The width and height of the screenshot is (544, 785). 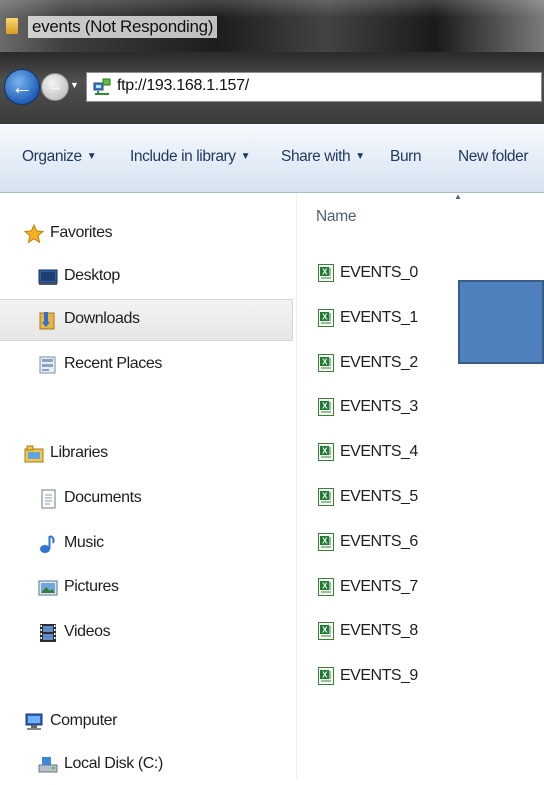 What do you see at coordinates (316, 156) in the screenshot?
I see `share-with-label: Share with` at bounding box center [316, 156].